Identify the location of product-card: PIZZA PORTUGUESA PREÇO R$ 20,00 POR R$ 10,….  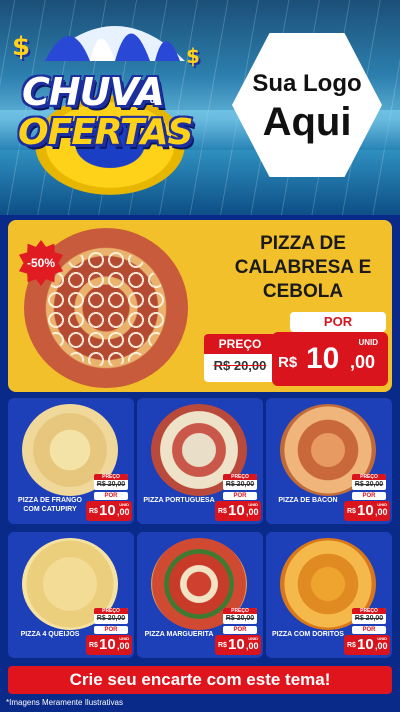
(200, 461).